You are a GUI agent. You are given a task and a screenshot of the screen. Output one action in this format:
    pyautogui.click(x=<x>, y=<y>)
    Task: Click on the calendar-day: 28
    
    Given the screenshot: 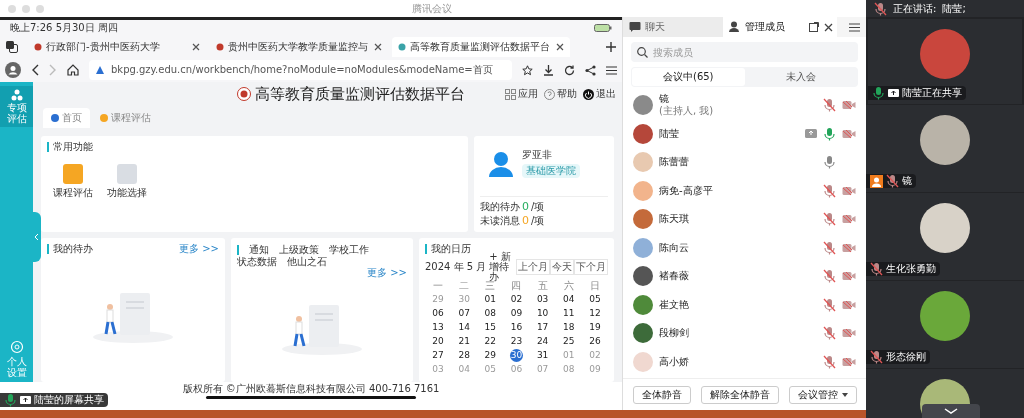 What is the action you would take?
    pyautogui.click(x=464, y=355)
    